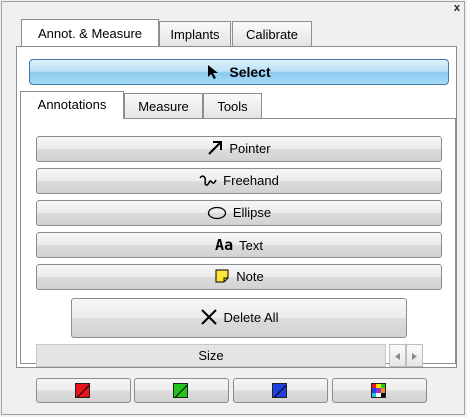 The height and width of the screenshot is (417, 467). What do you see at coordinates (272, 33) in the screenshot?
I see `tab-calibrate: Calibrate` at bounding box center [272, 33].